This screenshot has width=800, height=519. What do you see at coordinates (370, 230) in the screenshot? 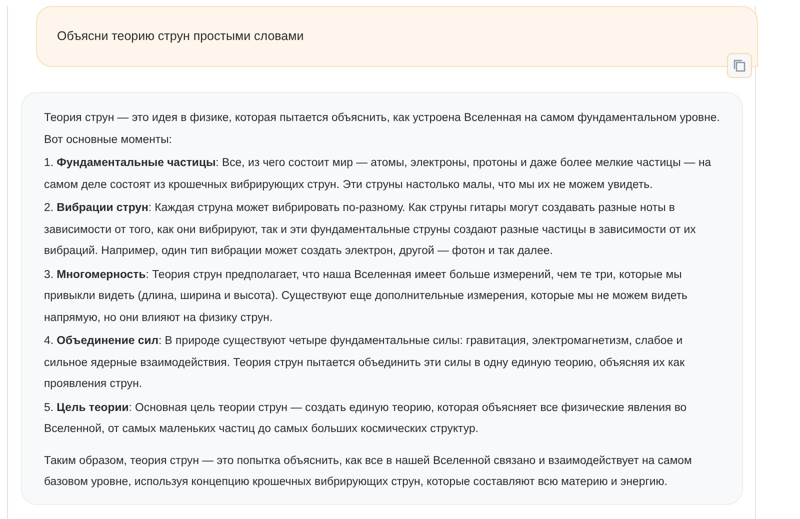
I see `list-item: 2. Вибрации струн: Каждая струна может вибрировать по-разному. Как струны гитары могут создавать разные ноты в зависимости от того, как они вибрируют, так и эти фундаментальные струны создают разные частицы в зависимости от их вибраций. Например, один тип вибрации может создать электрон, другой — фотон и так далее.` at bounding box center [370, 230].